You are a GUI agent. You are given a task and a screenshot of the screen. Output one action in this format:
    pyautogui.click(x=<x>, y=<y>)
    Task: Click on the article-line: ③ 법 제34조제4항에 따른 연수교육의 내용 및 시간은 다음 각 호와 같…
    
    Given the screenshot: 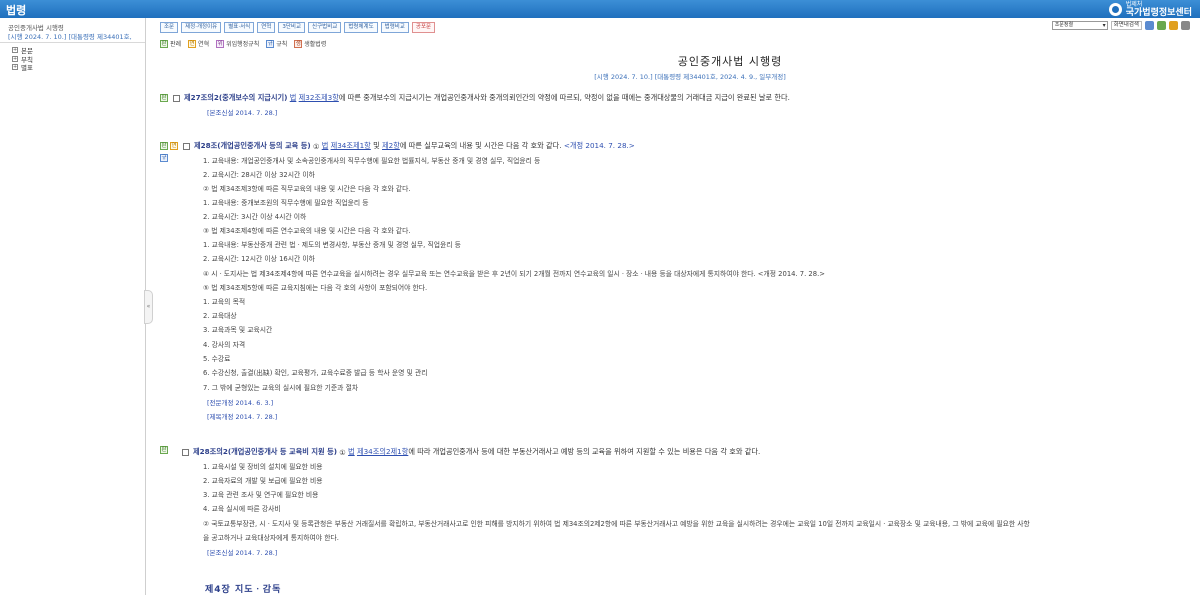 What is the action you would take?
    pyautogui.click(x=307, y=231)
    